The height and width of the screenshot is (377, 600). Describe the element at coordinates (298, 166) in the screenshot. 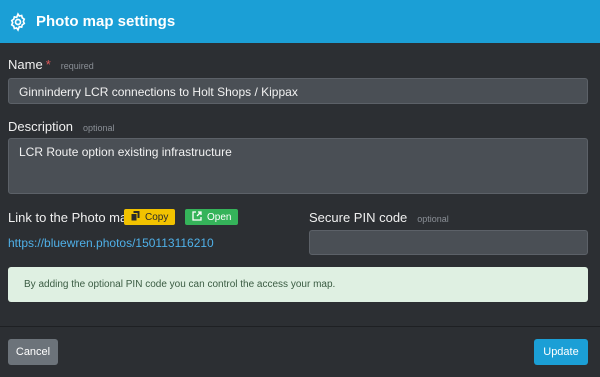

I see `description-textarea: LCR Route option existing infrastructure` at that location.